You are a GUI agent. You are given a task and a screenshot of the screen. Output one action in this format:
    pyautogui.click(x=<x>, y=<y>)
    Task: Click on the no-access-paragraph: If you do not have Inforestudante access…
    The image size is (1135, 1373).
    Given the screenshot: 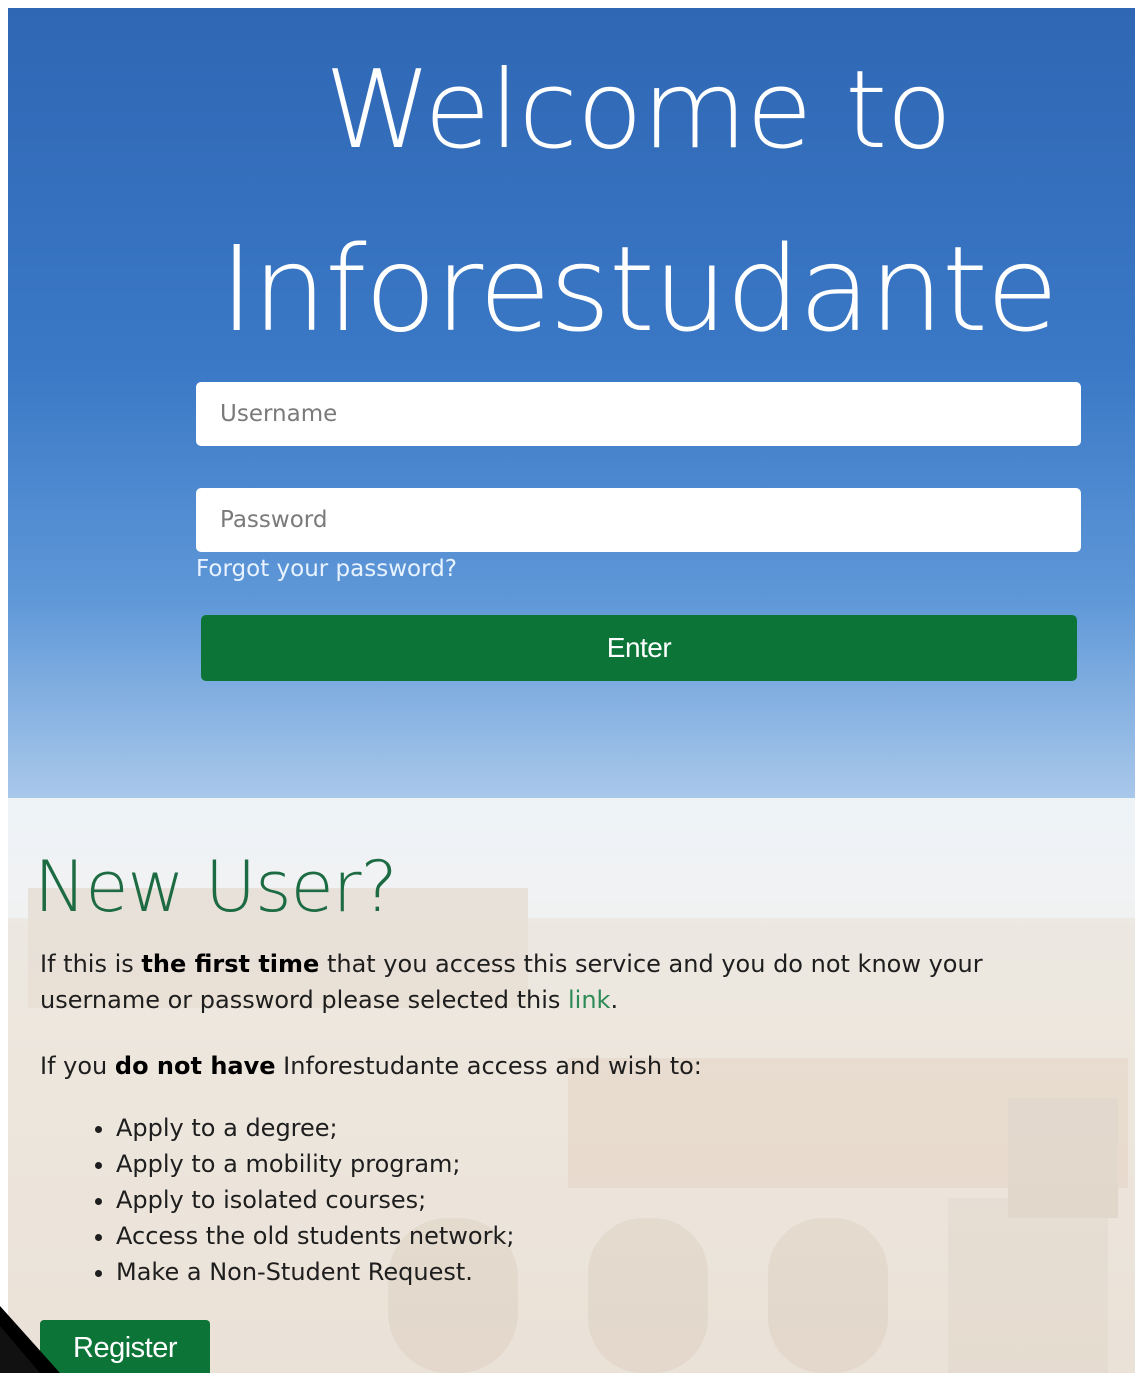 What is the action you would take?
    pyautogui.click(x=535, y=1066)
    